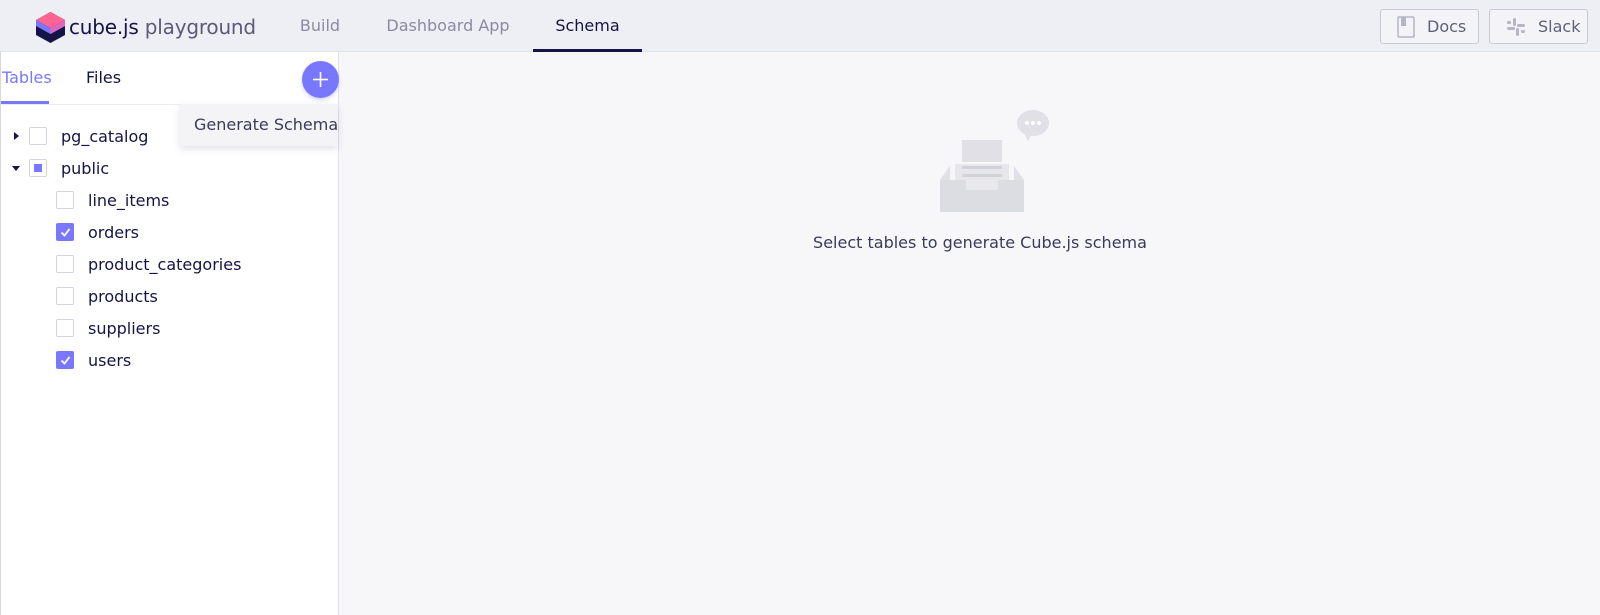 The height and width of the screenshot is (615, 1600). I want to click on caret-down-icon, so click(16, 168).